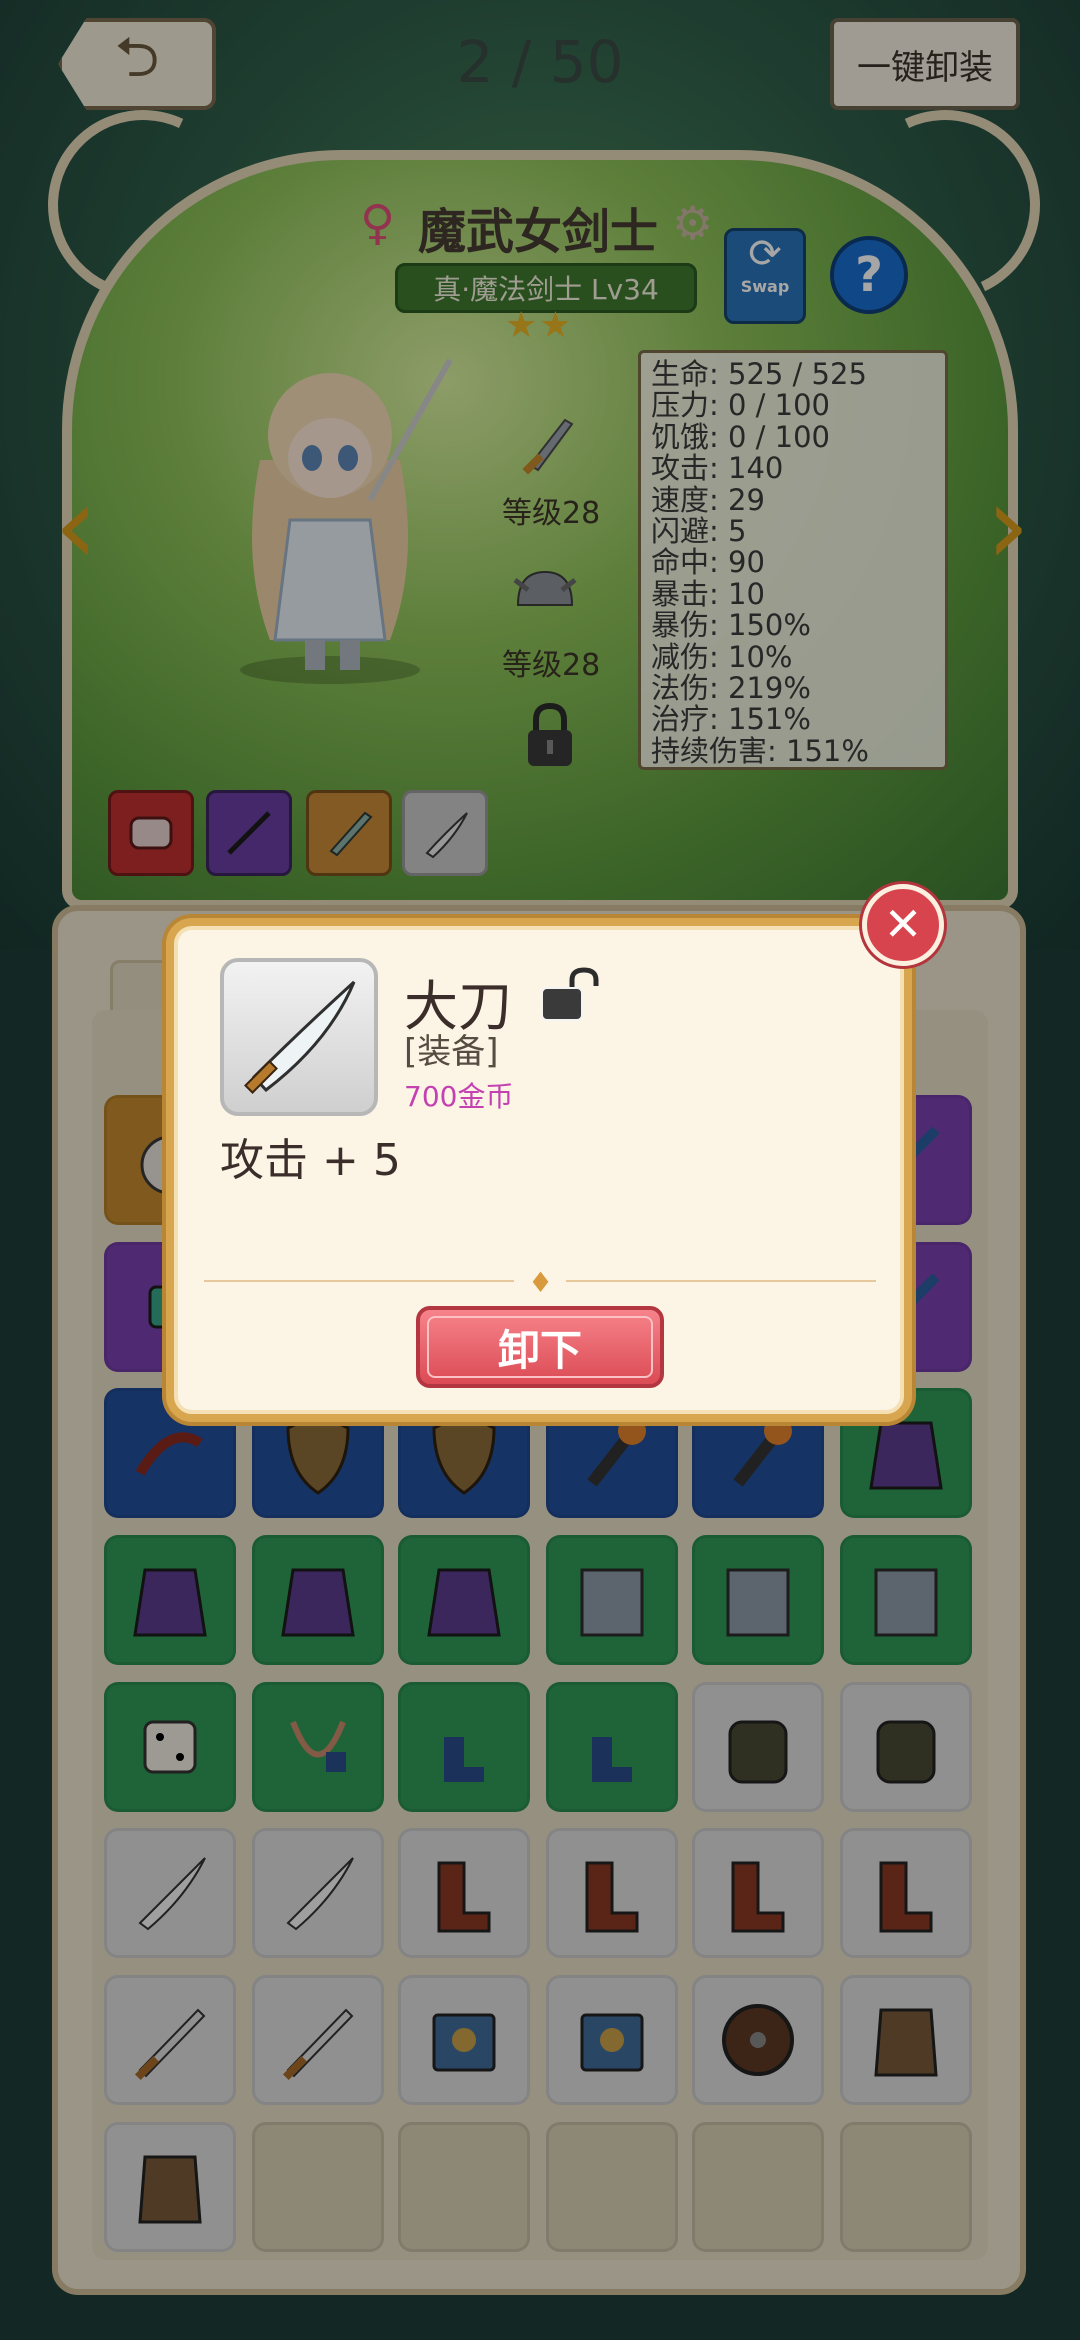 The image size is (1080, 2340). I want to click on broadsword-icon, so click(300, 1037).